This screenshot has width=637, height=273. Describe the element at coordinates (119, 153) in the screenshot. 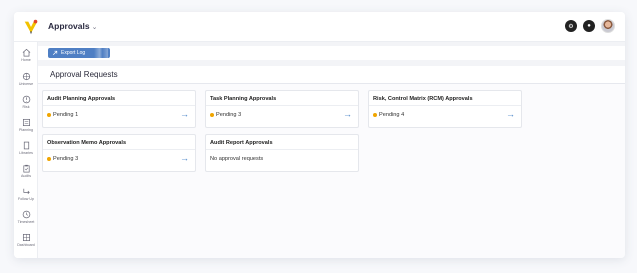

I see `approval-card-observation-memo: Observation Memo Approvals Pending 3 →` at that location.